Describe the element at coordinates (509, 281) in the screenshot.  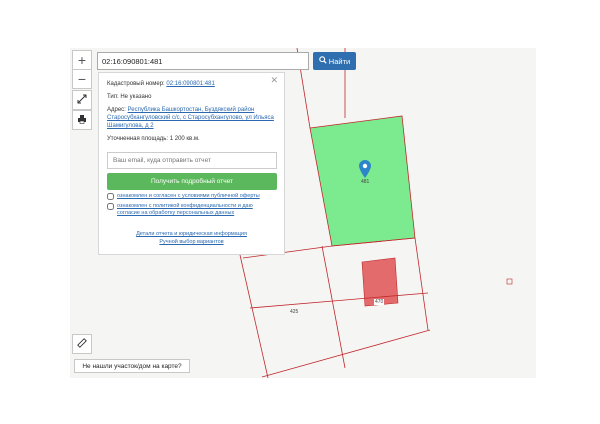
I see `small-parcel` at that location.